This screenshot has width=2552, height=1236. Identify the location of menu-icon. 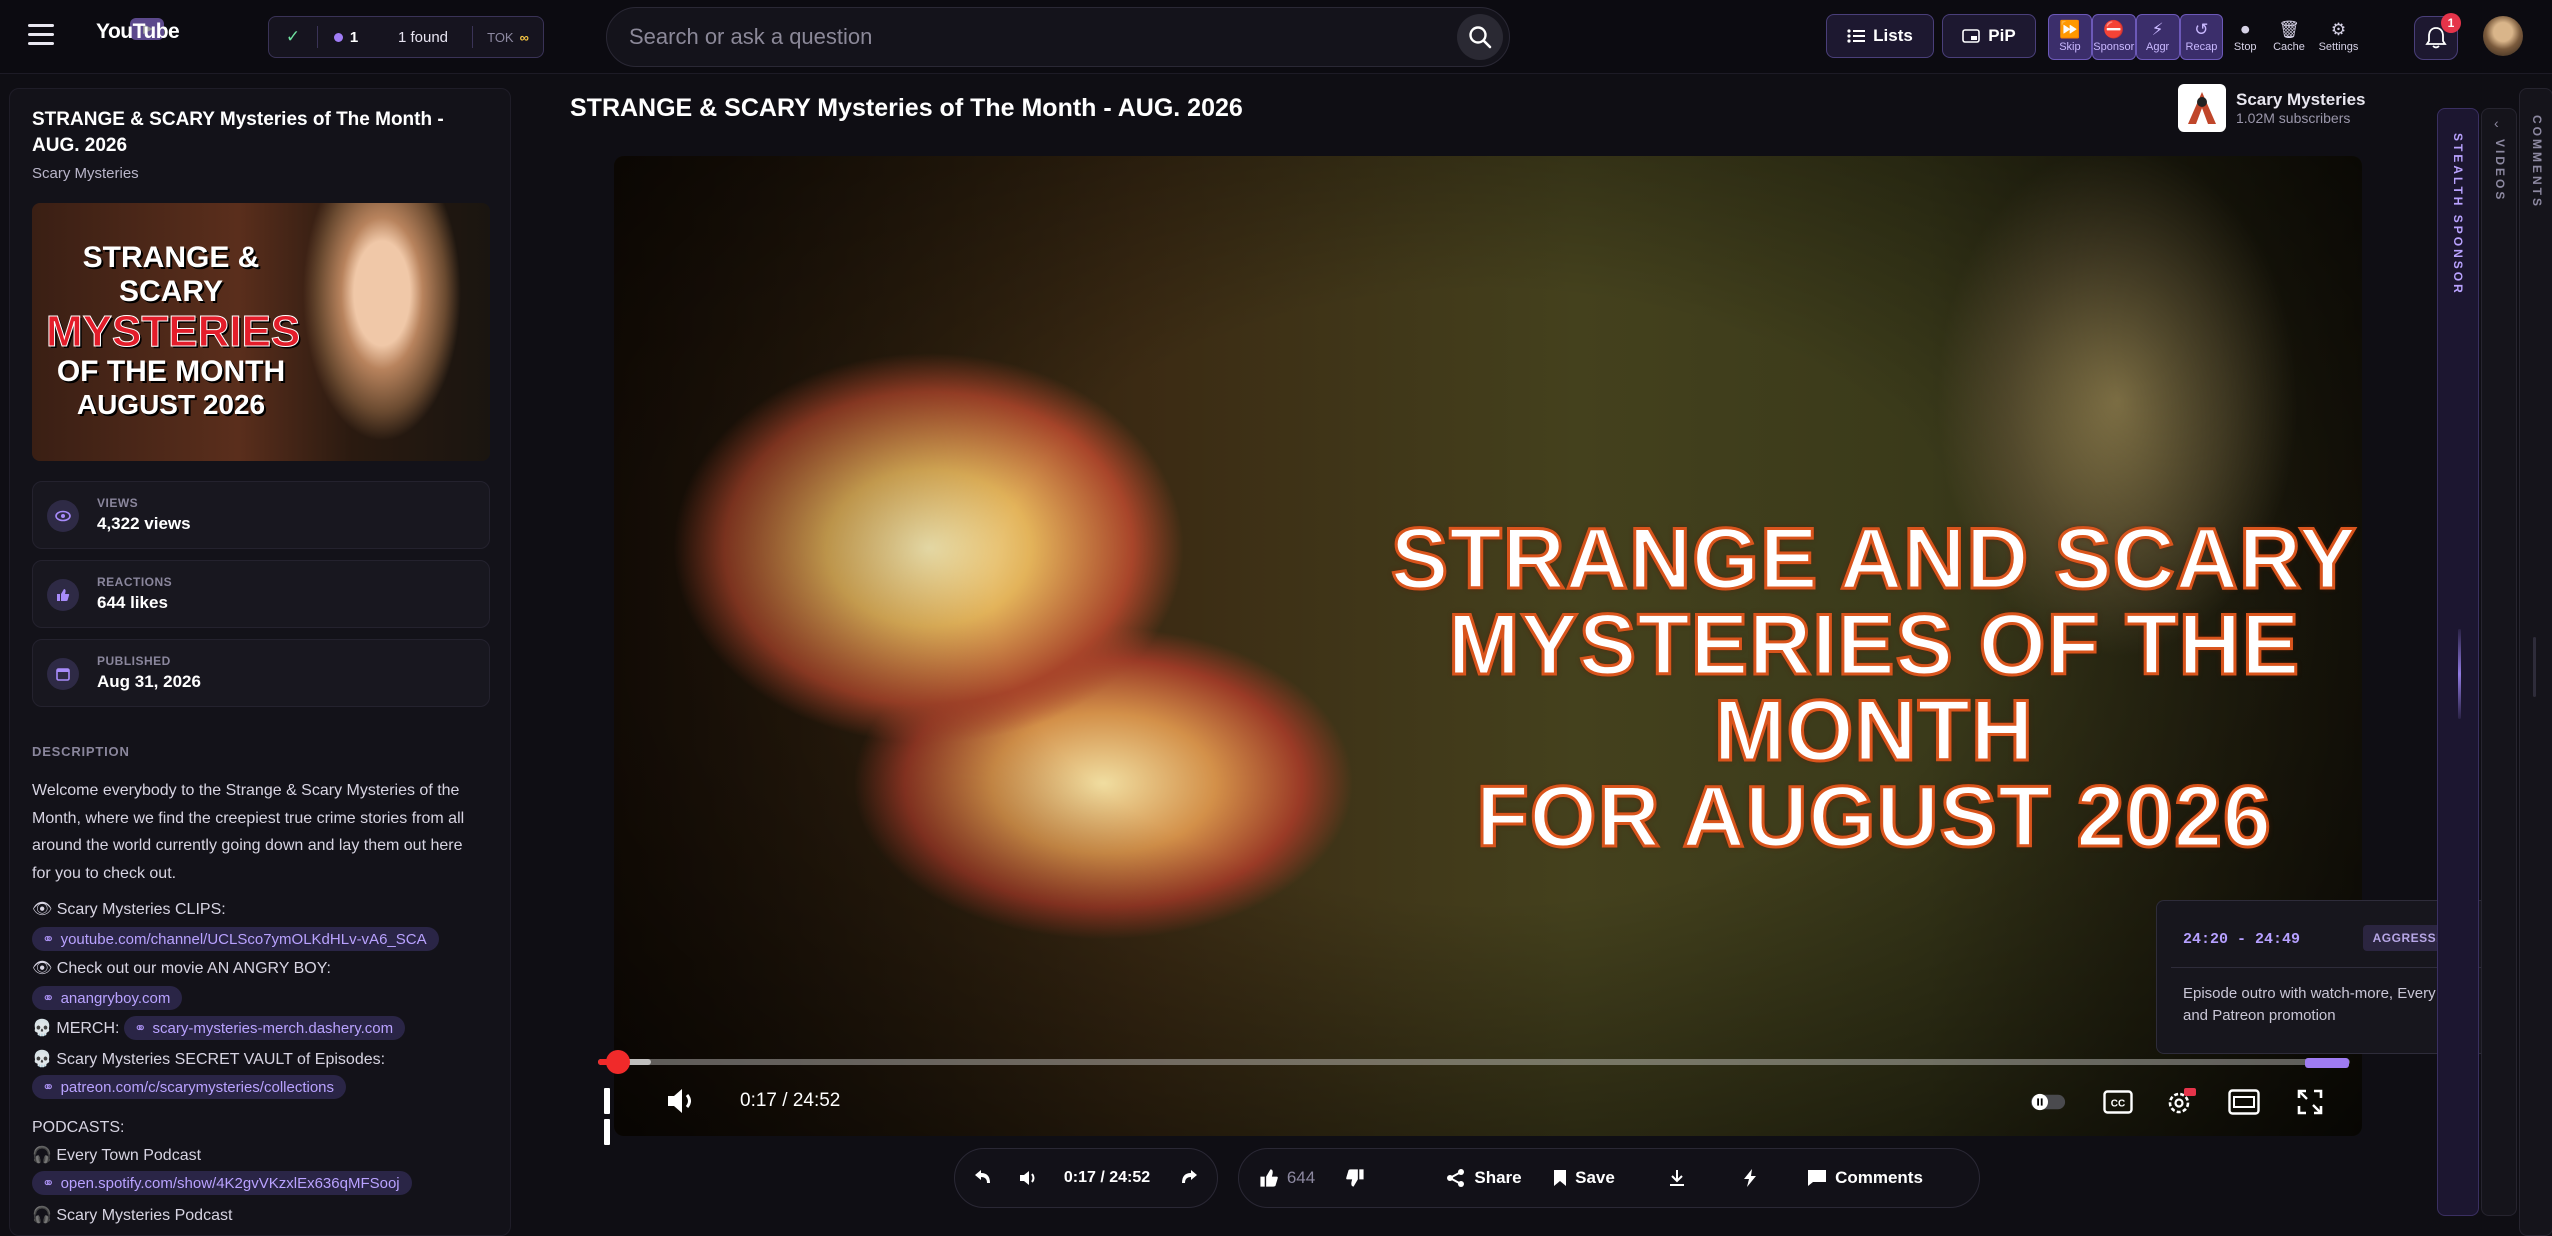
(41, 35).